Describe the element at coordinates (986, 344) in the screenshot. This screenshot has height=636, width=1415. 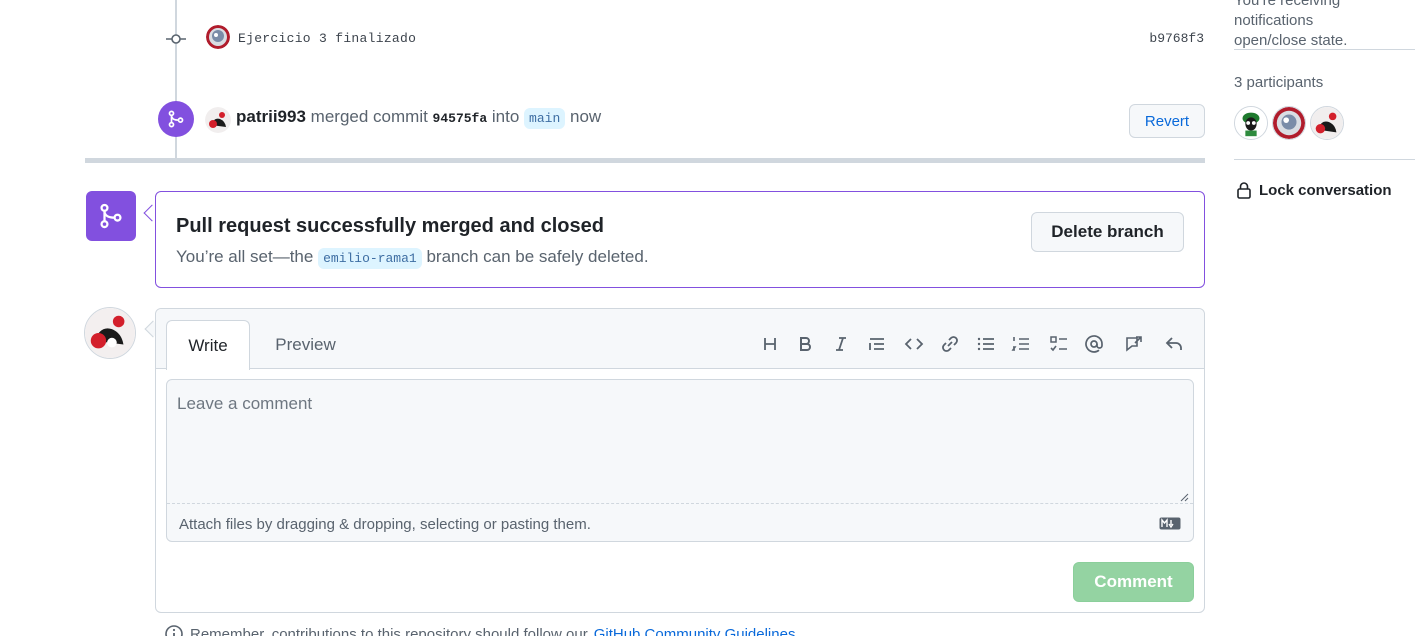
I see `unordered-list-icon` at that location.